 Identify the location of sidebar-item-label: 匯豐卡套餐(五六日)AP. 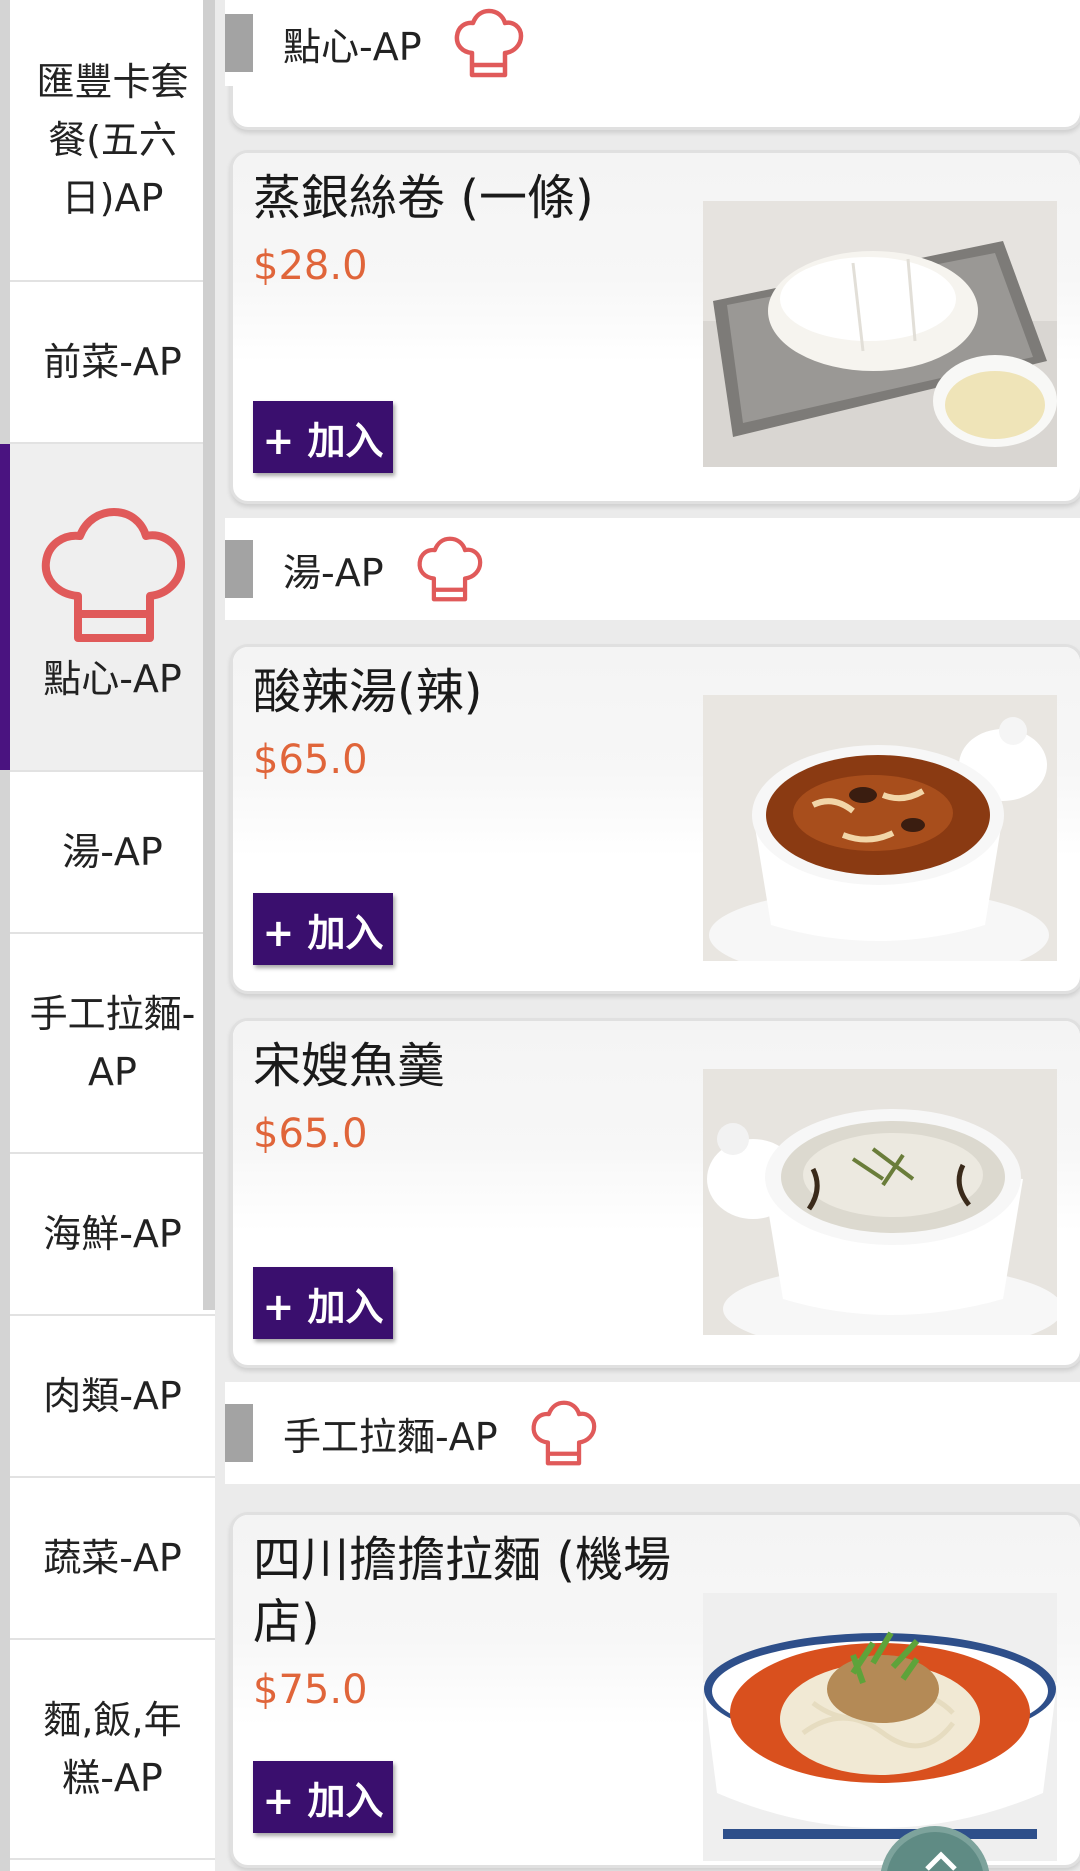
(112, 140).